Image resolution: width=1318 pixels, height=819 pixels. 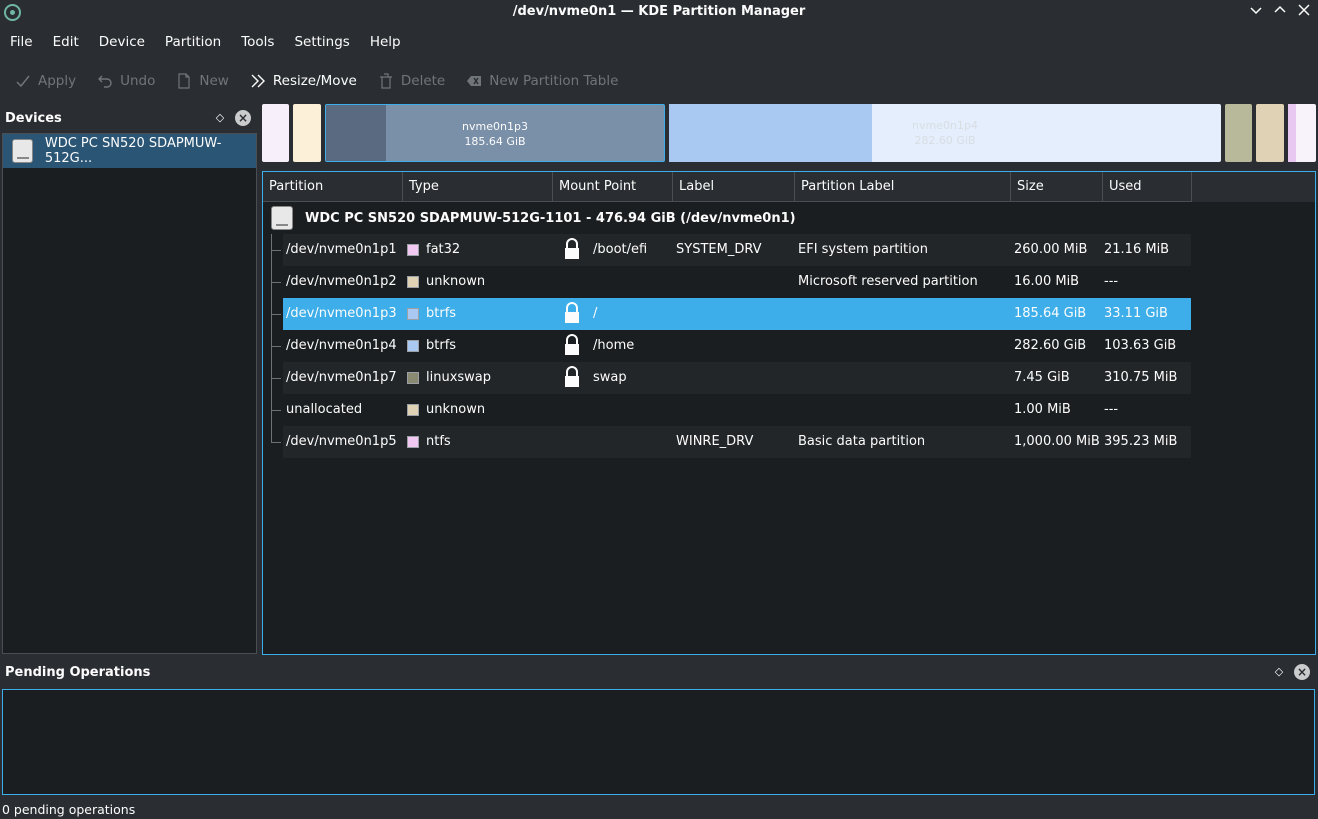 What do you see at coordinates (1111, 409) in the screenshot?
I see `partition-used: ---` at bounding box center [1111, 409].